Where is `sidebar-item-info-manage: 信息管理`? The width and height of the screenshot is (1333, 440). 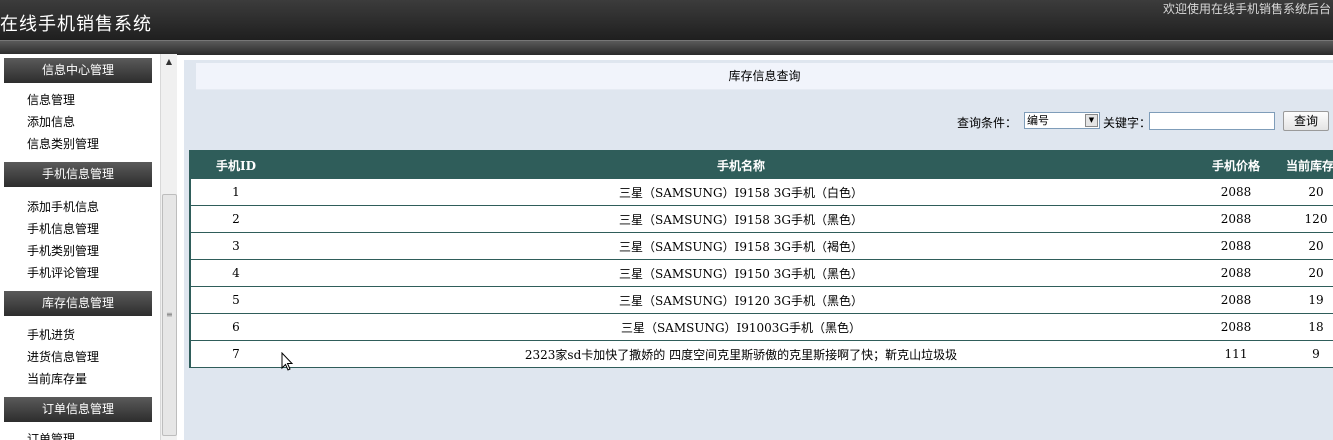 sidebar-item-info-manage: 信息管理 is located at coordinates (51, 100).